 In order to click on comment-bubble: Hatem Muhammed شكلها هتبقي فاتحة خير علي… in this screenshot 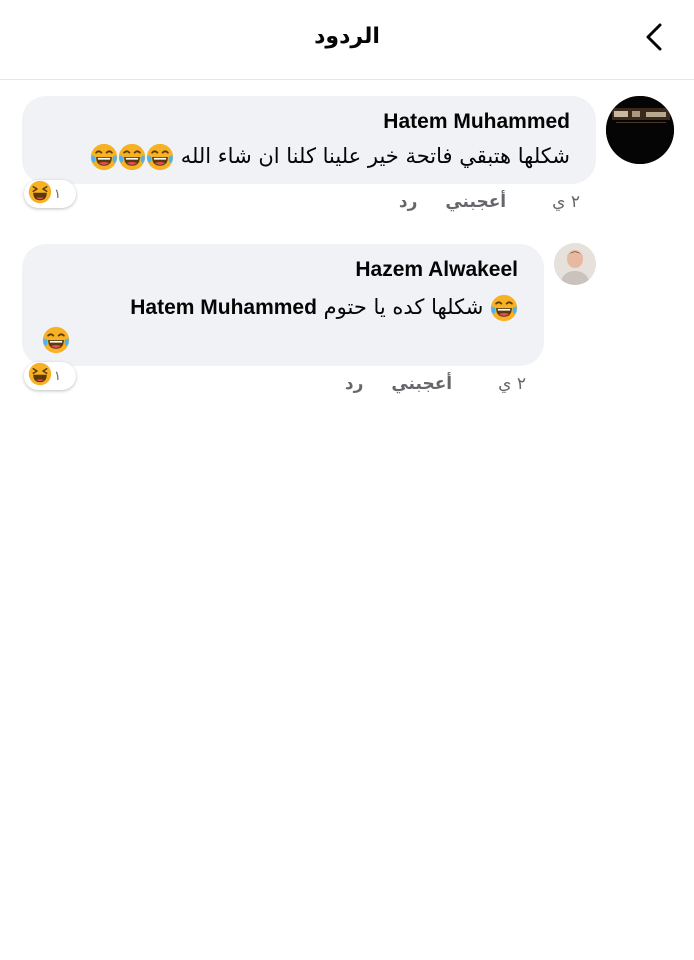, I will do `click(309, 140)`.